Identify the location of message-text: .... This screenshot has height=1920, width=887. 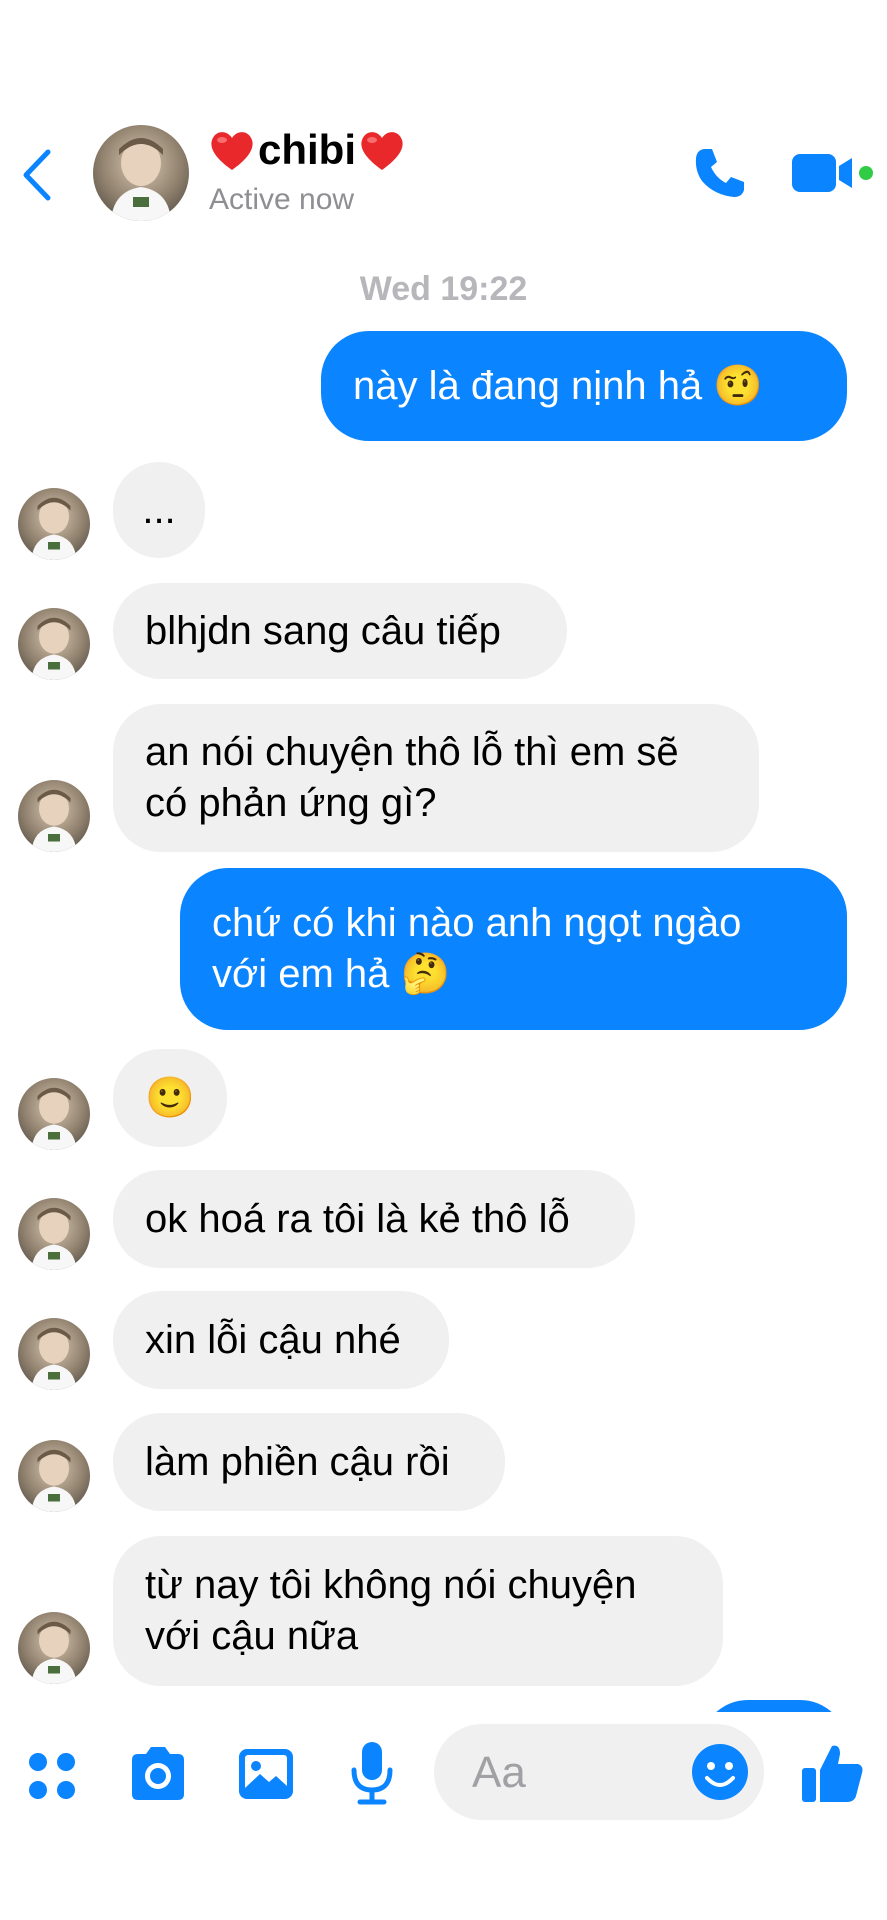
(159, 509).